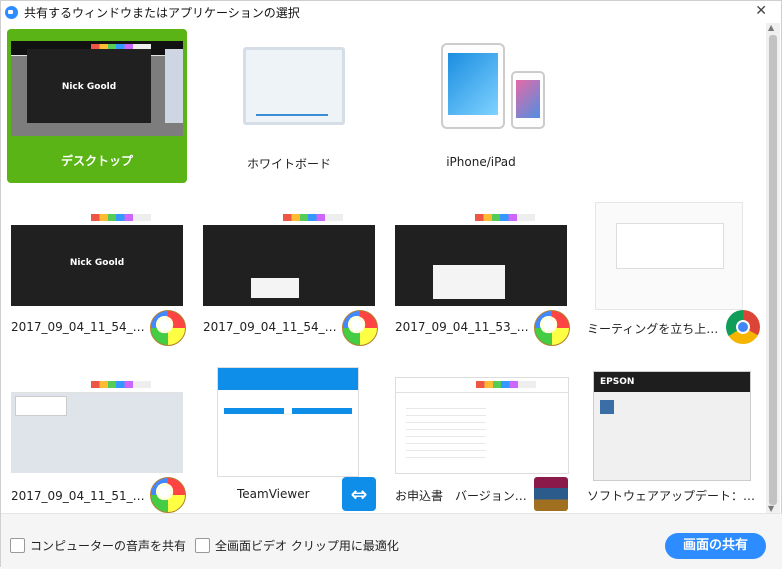 Image resolution: width=782 pixels, height=569 pixels. Describe the element at coordinates (359, 494) in the screenshot. I see `teamviewer-icon` at that location.